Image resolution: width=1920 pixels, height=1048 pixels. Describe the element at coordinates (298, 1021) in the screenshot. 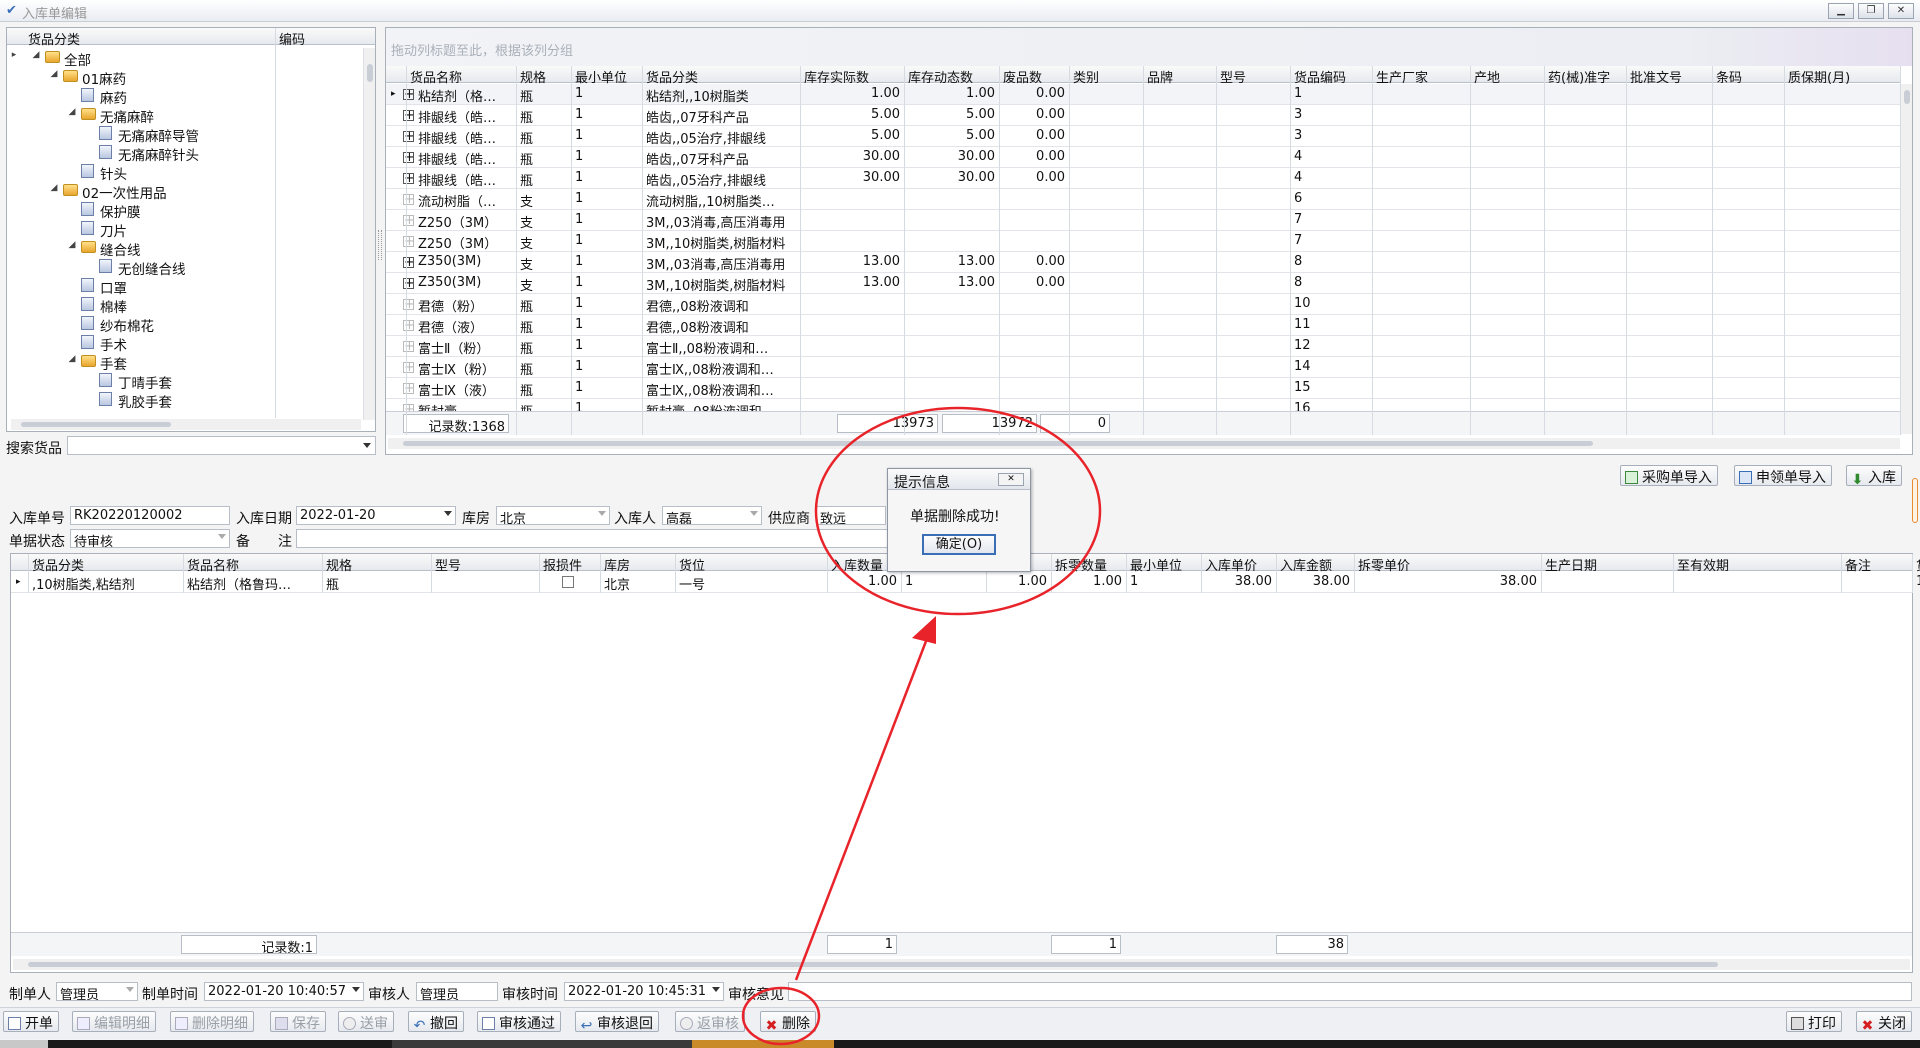

I see `save-button: 保存` at that location.